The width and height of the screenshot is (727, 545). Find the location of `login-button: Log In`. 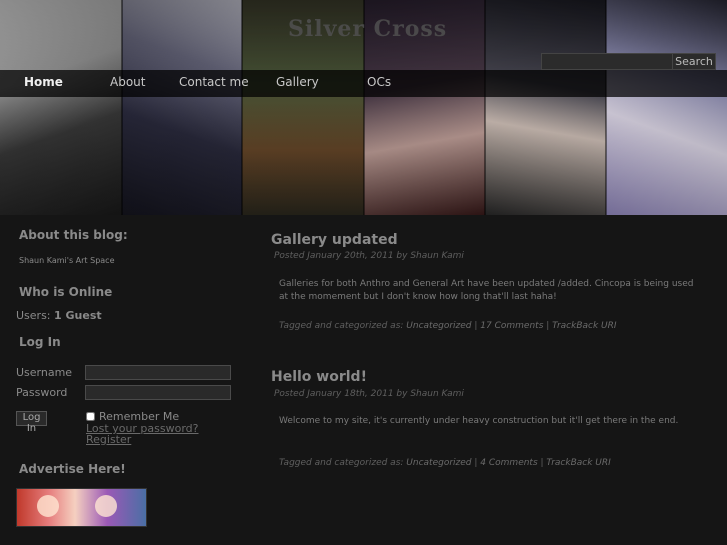

login-button: Log In is located at coordinates (31, 422).